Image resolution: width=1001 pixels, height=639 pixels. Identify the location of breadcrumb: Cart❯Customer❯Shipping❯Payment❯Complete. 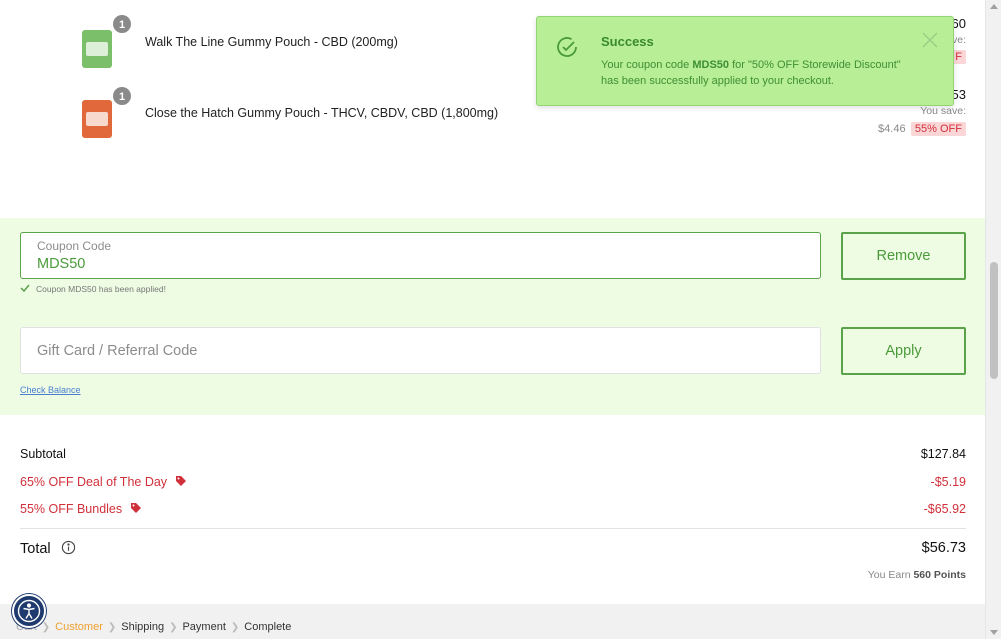
(153, 627).